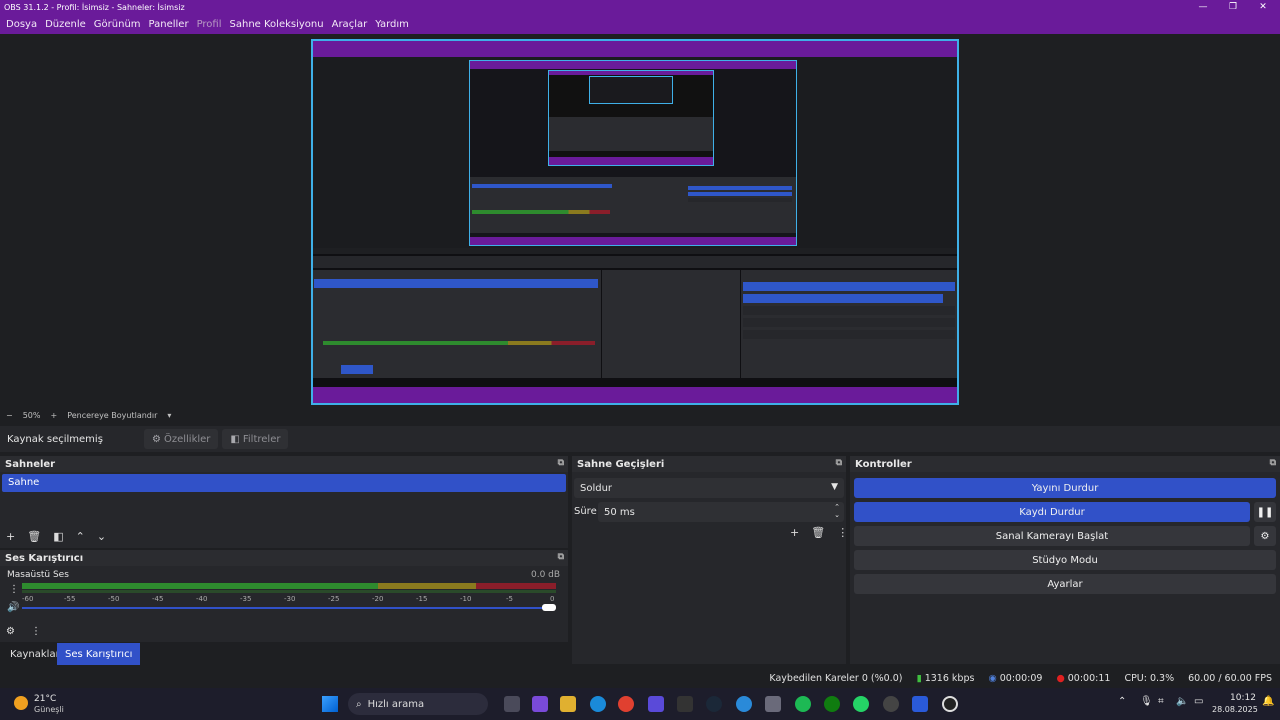 Image resolution: width=1280 pixels, height=720 pixels. I want to click on steam-icon, so click(714, 704).